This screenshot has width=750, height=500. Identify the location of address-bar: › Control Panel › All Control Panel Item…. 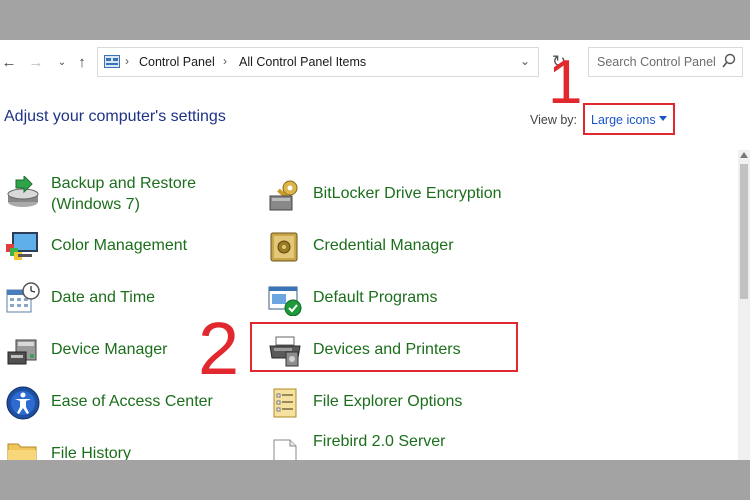
(318, 62).